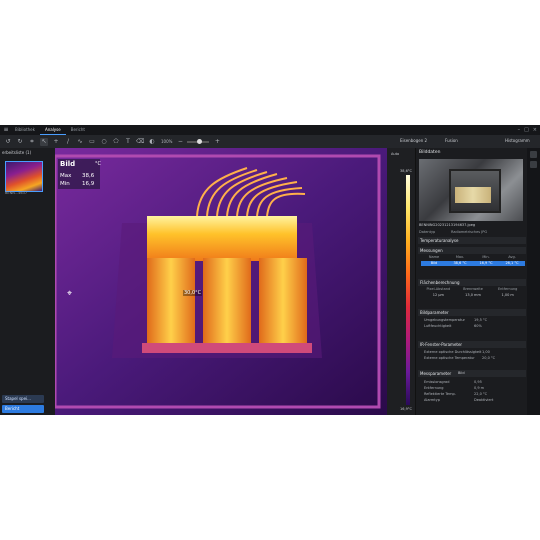 This screenshot has width=540, height=540. Describe the element at coordinates (395, 154) in the screenshot. I see `scale-mode: Auto` at that location.